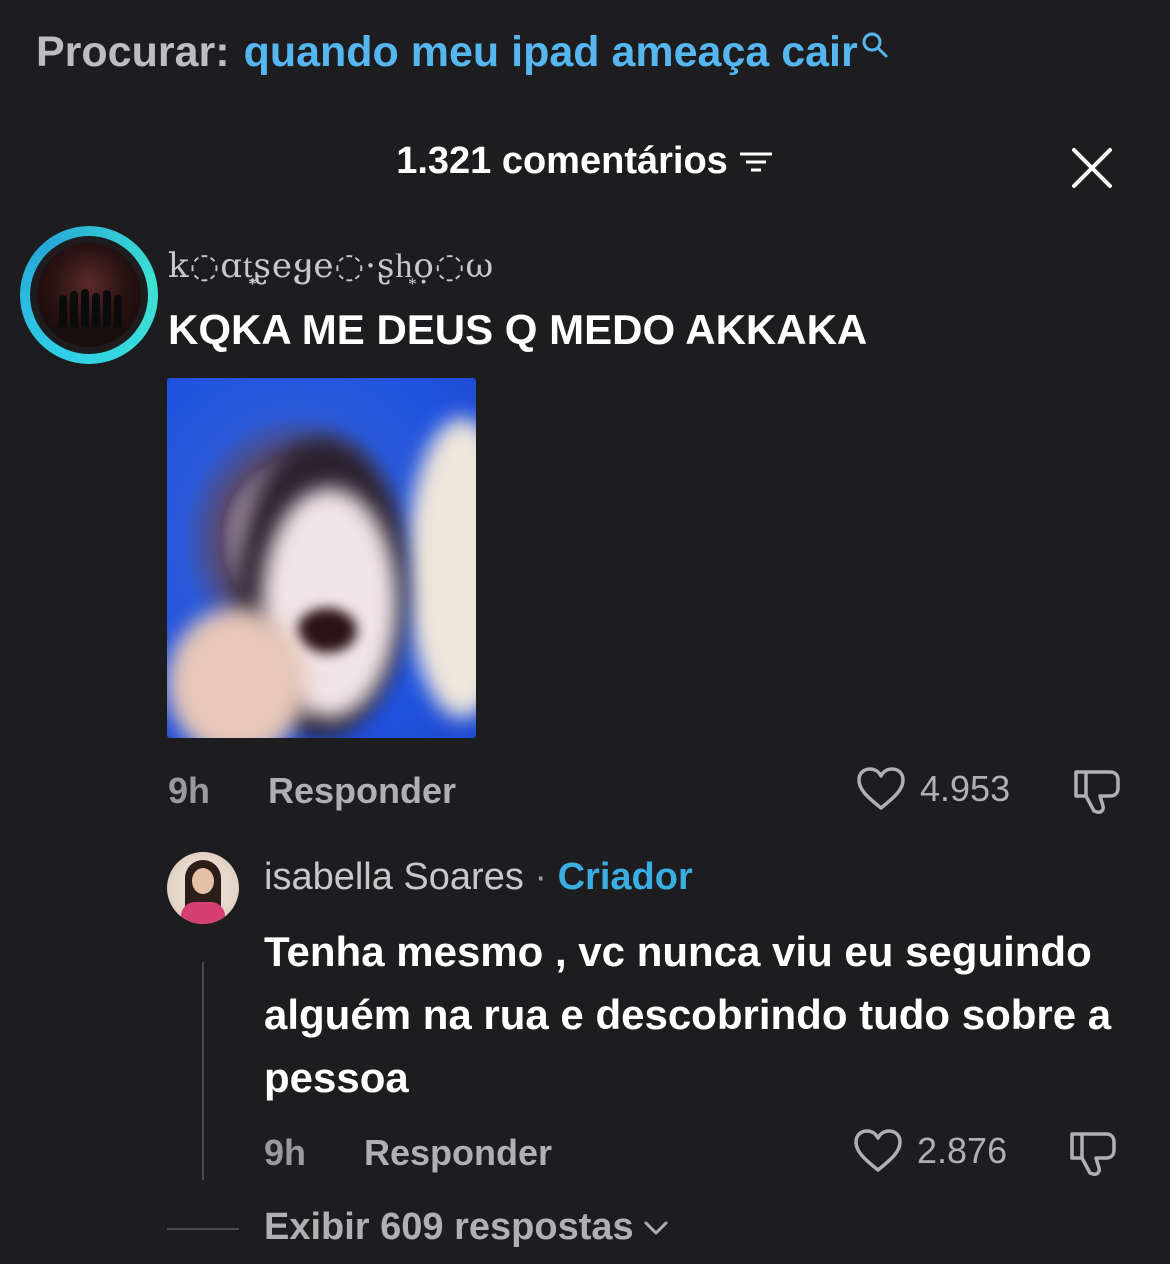  I want to click on thread-line, so click(203, 1071).